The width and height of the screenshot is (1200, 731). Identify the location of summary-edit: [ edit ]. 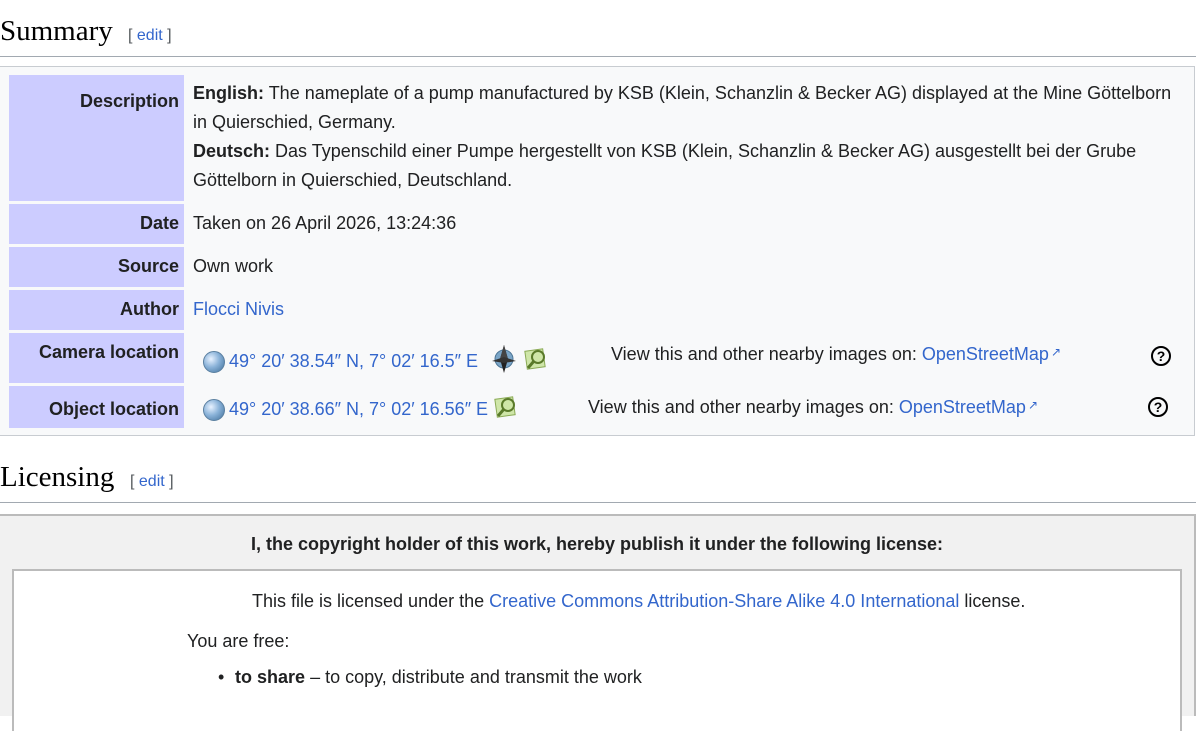
(150, 35).